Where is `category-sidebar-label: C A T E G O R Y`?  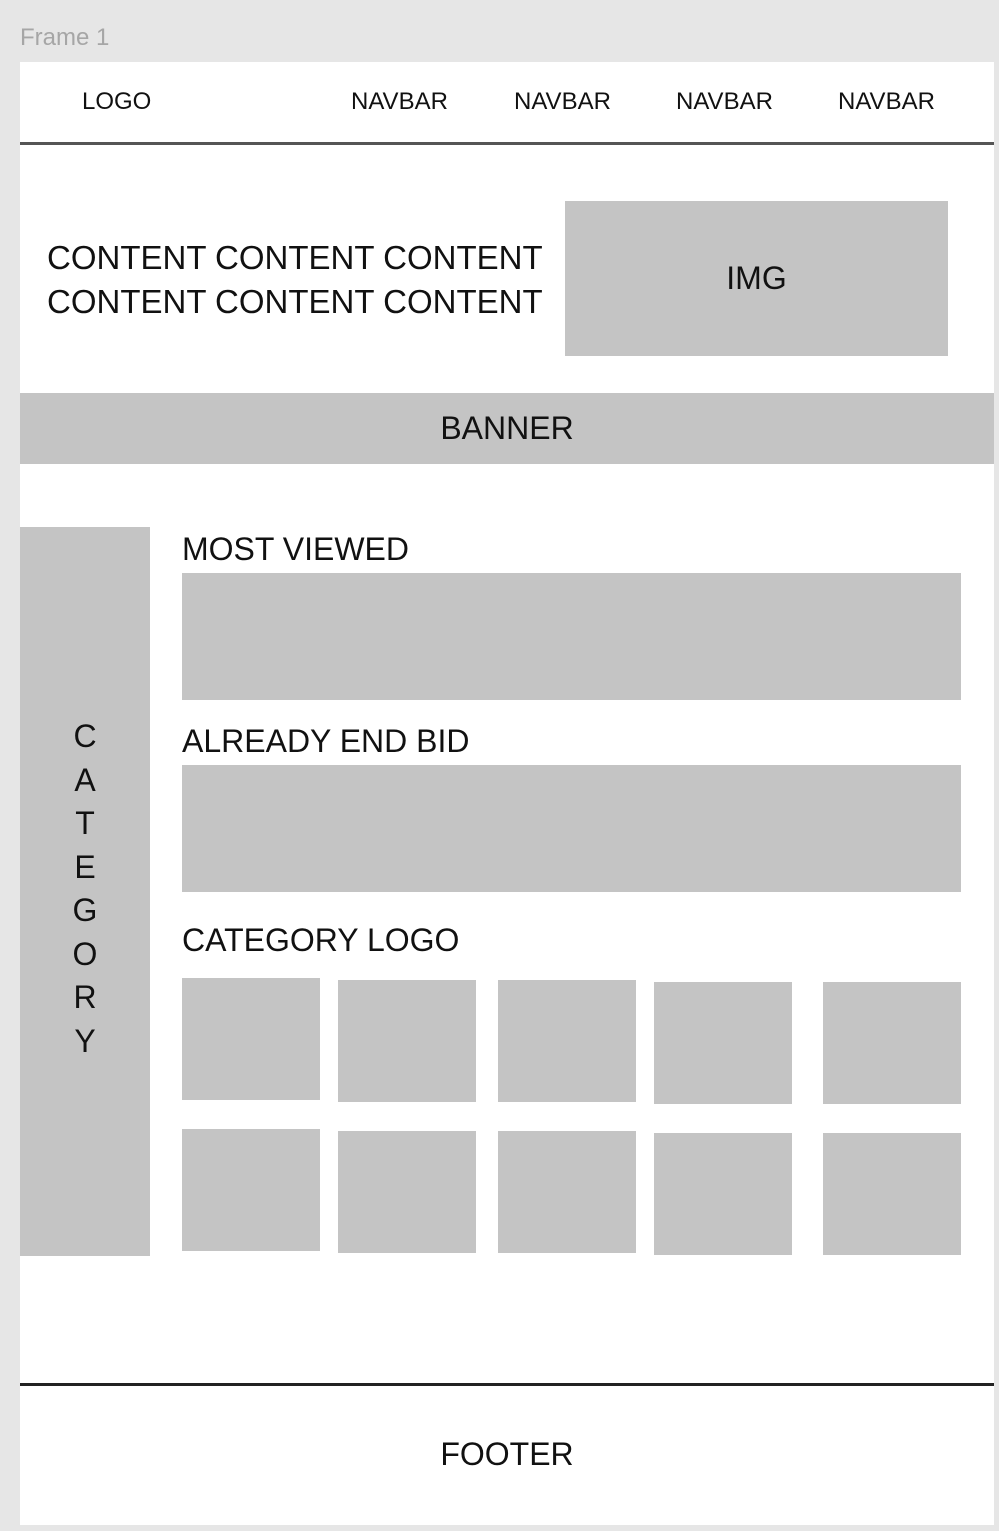
category-sidebar-label: C A T E G O R Y is located at coordinates (85, 888).